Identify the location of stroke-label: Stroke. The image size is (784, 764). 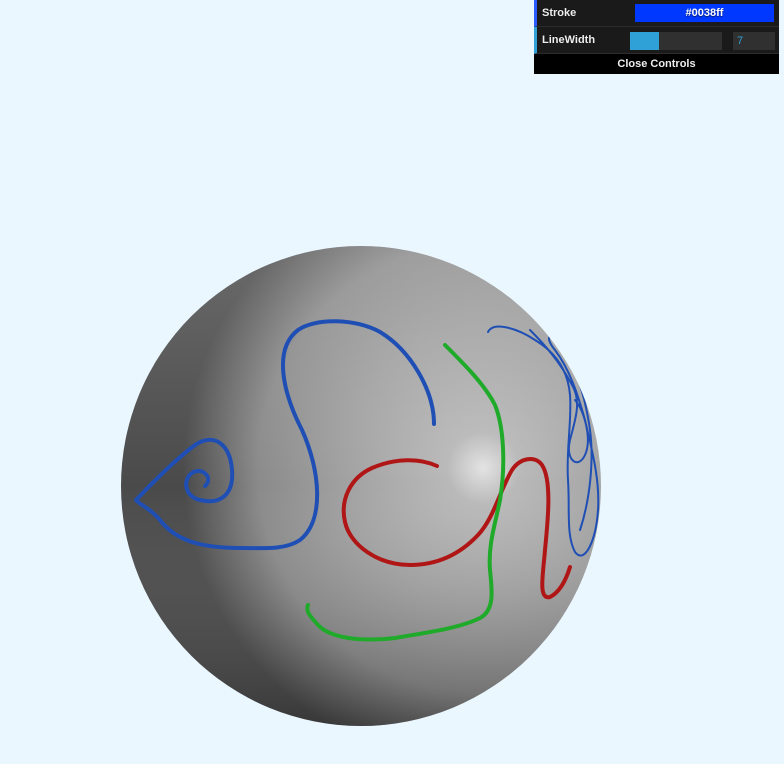
(559, 13).